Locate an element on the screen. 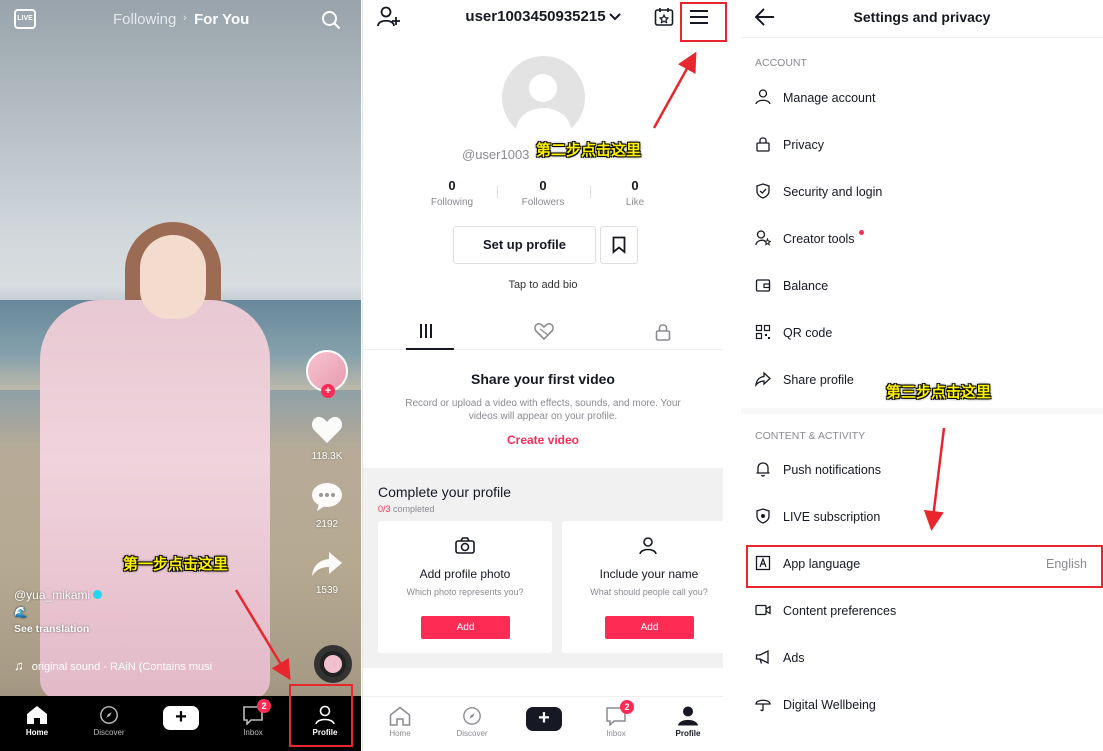 This screenshot has width=1103, height=751. like-action: 118.3K is located at coordinates (327, 439).